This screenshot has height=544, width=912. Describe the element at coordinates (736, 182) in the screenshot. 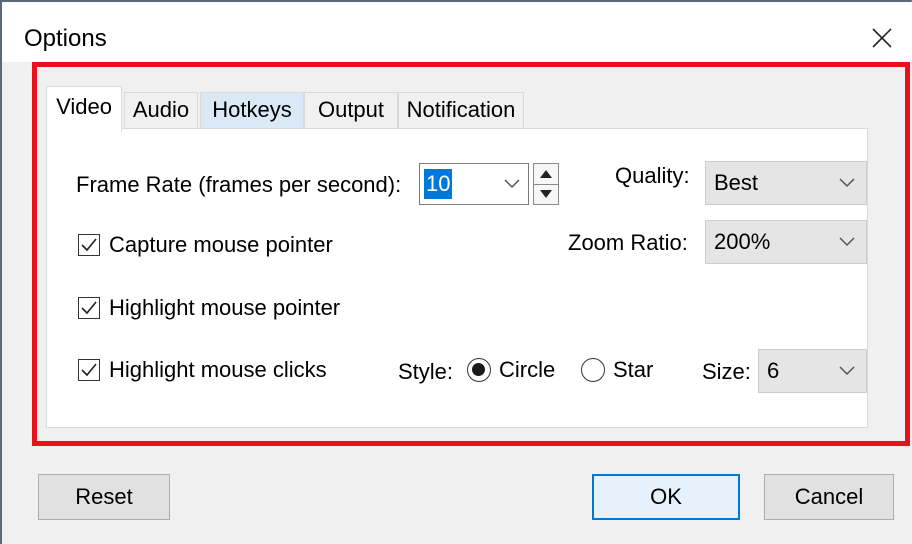

I see `quality-value: Best` at that location.